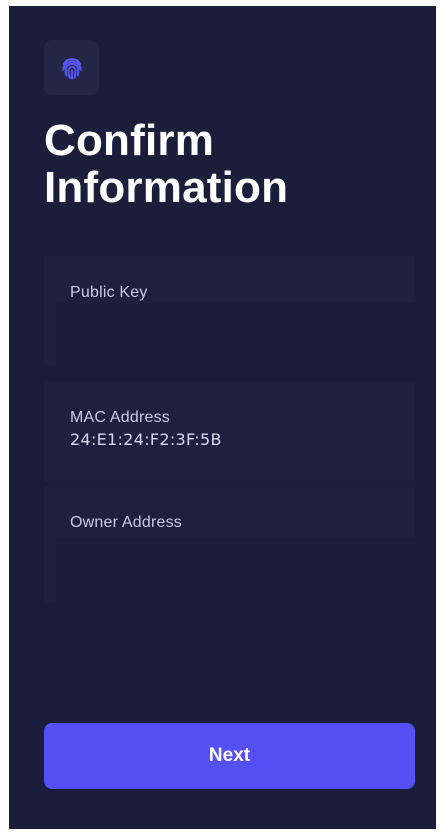  Describe the element at coordinates (229, 756) in the screenshot. I see `next-button: Next` at that location.